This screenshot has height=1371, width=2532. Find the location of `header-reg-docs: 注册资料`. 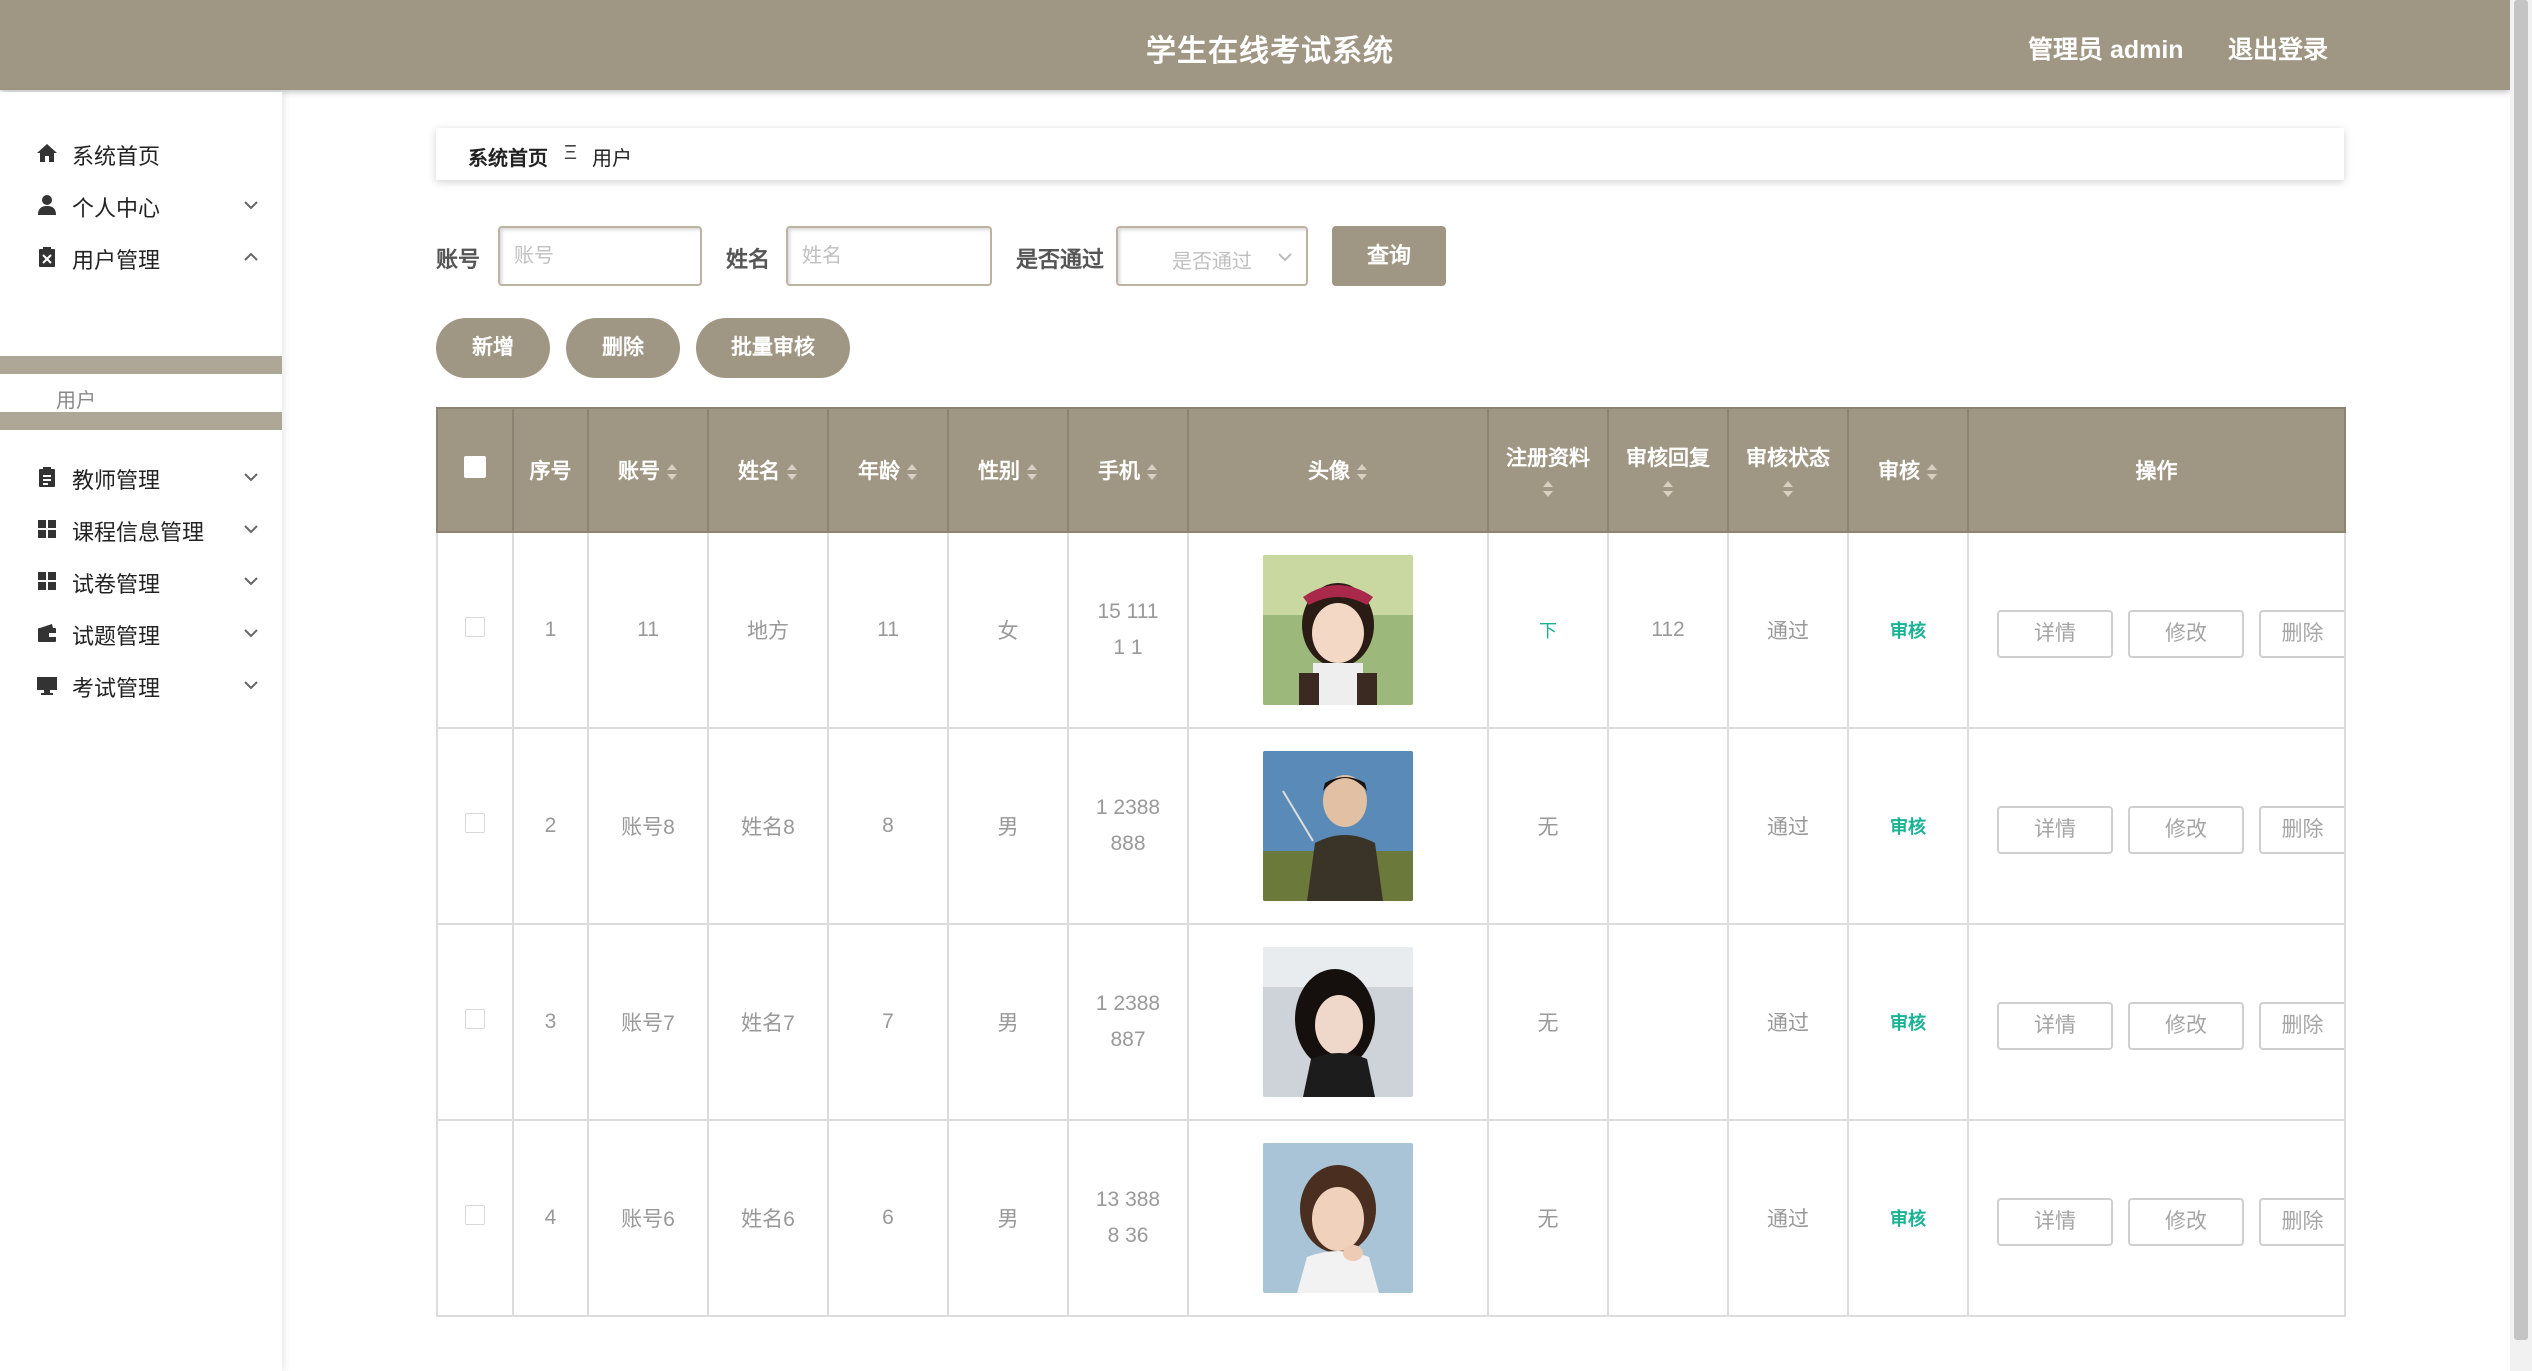

header-reg-docs: 注册资料 is located at coordinates (1548, 470).